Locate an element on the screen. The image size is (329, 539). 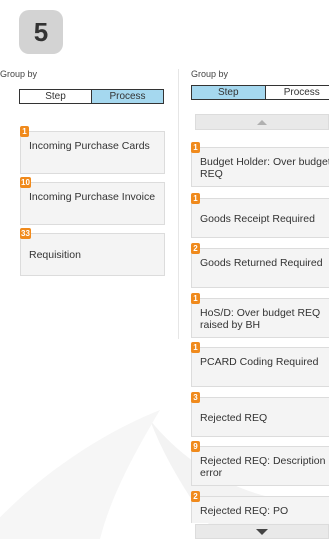
list-item: 1 PCARD Coding Required is located at coordinates (260, 364).